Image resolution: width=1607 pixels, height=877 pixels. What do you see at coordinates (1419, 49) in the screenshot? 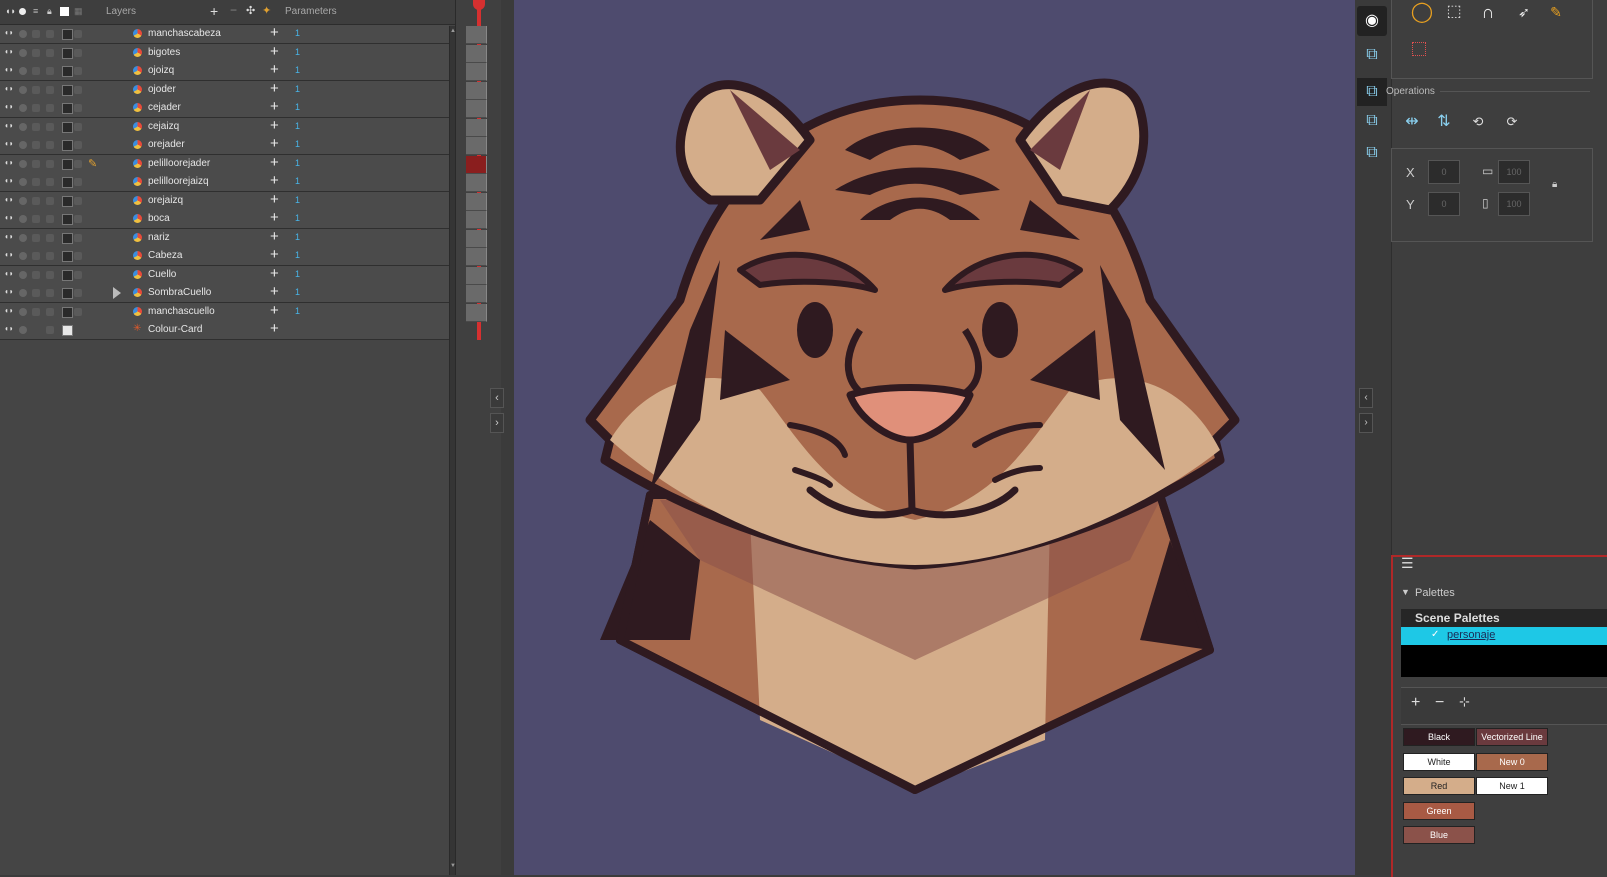
I see `permanent-selection-icon` at bounding box center [1419, 49].